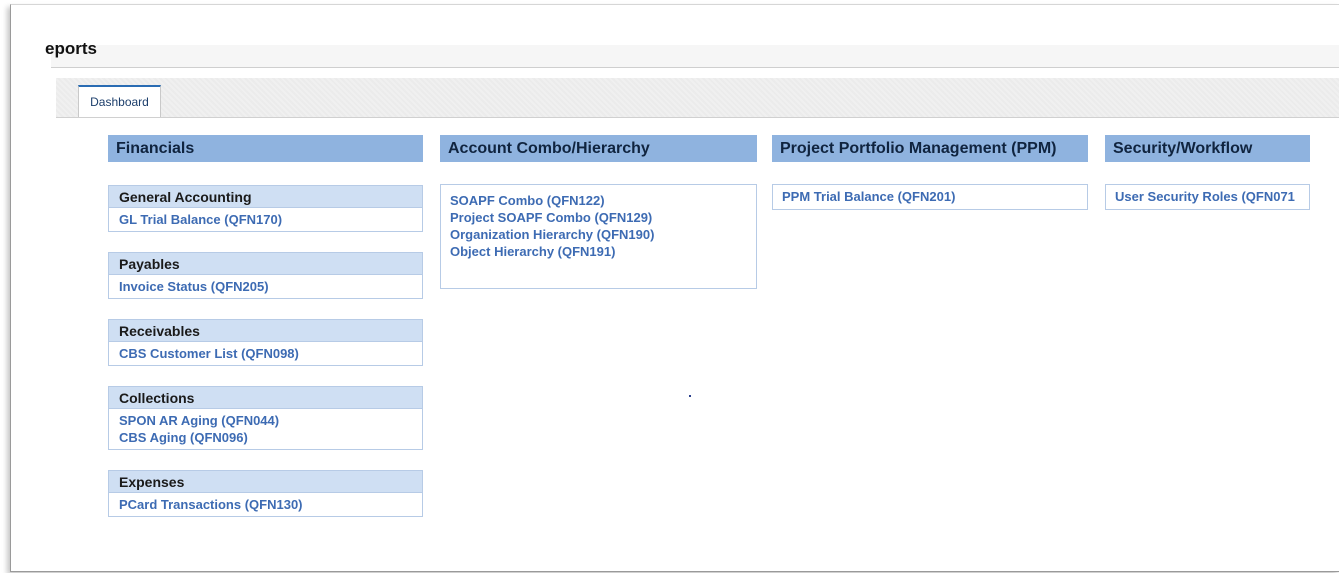 The width and height of the screenshot is (1339, 573). I want to click on report-link: Object Hierarchy (QFN191), so click(603, 251).